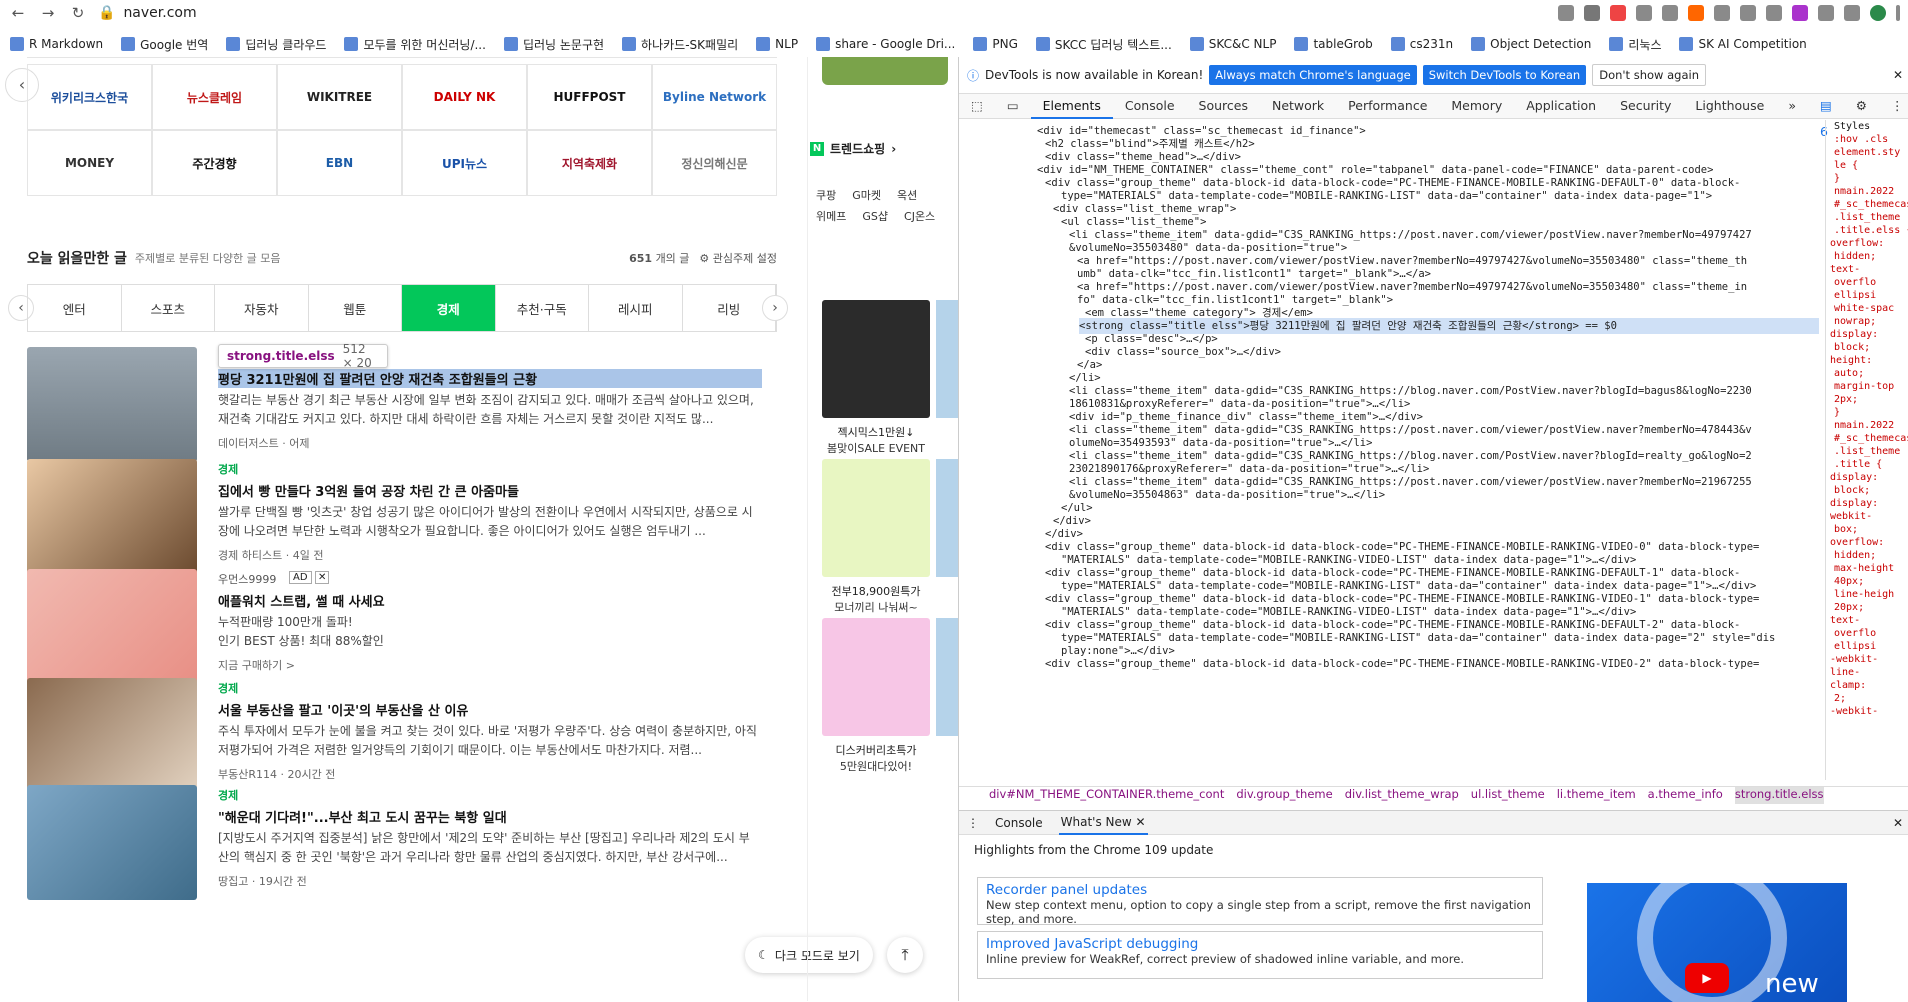 The width and height of the screenshot is (1908, 1002). I want to click on styles-line: .title {, so click(1867, 464).